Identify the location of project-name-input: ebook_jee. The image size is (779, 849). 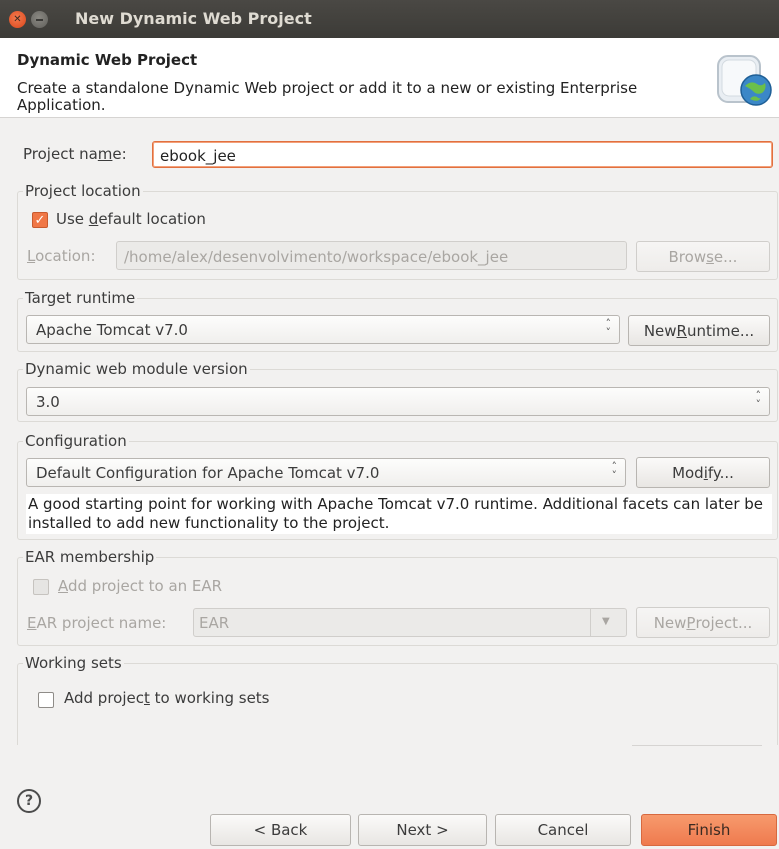
(462, 154).